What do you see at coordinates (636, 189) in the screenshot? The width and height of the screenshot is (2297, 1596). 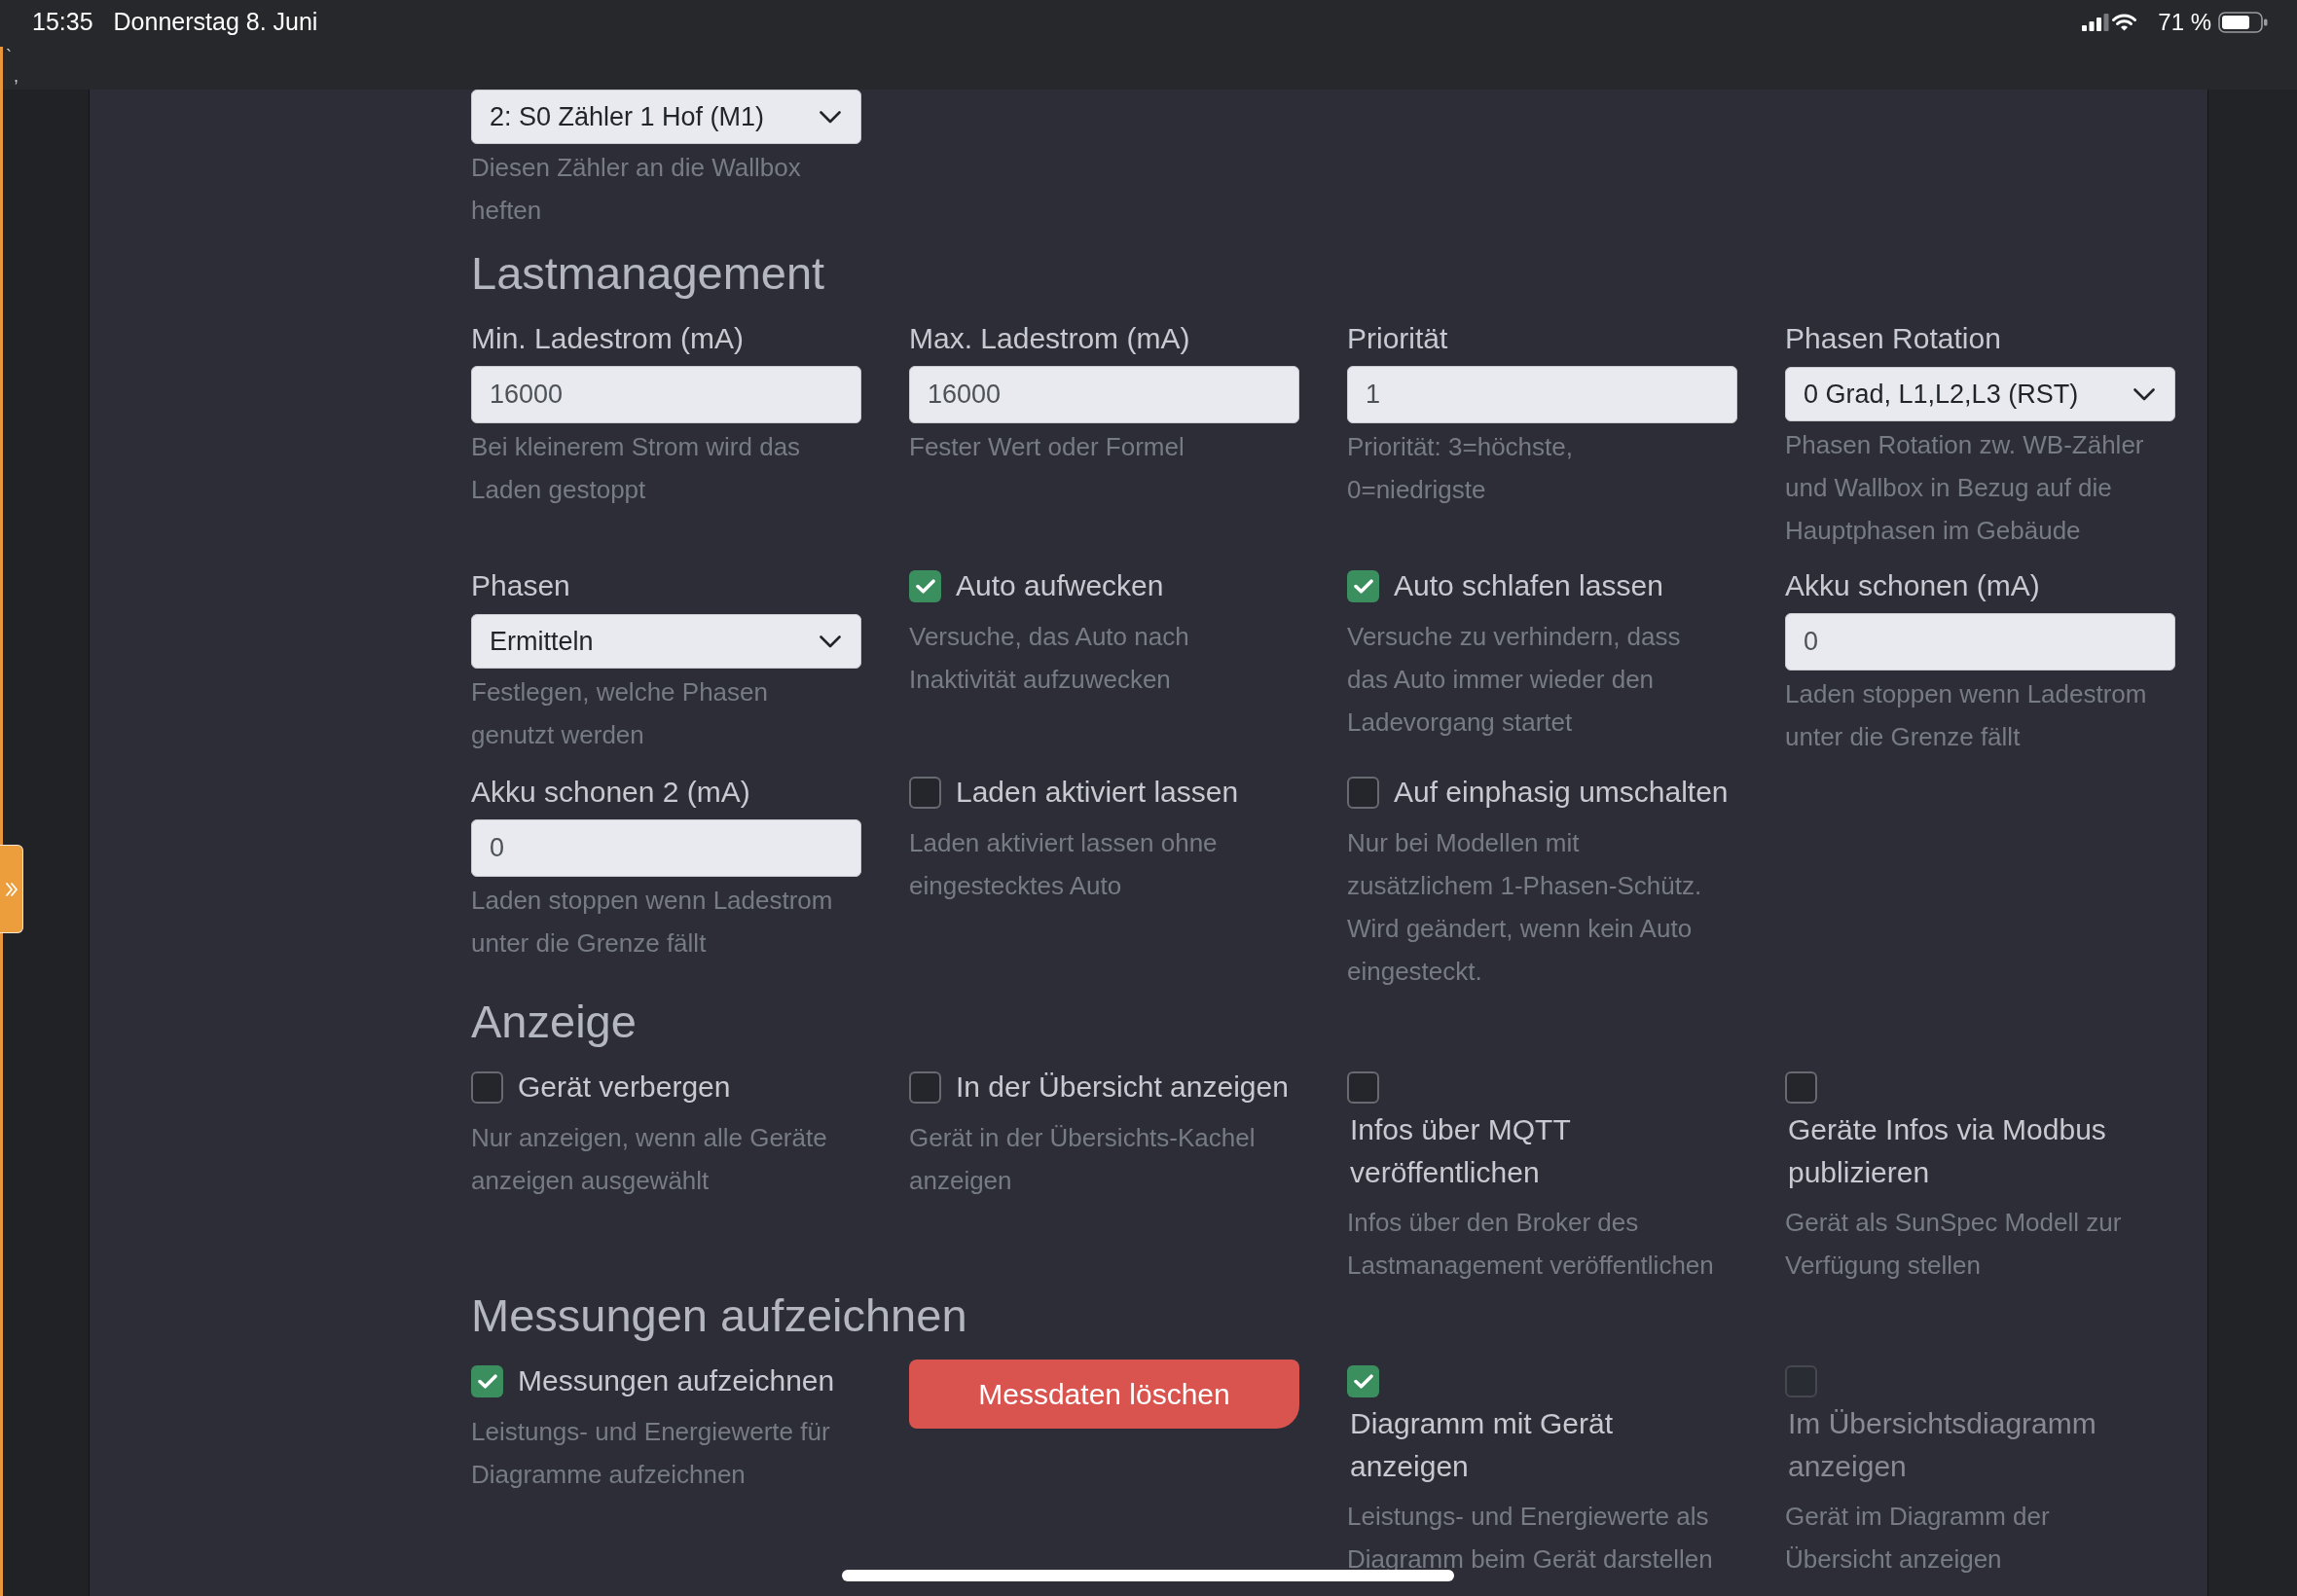 I see `help-text: Diesen Zähler an die Wallbox heften` at bounding box center [636, 189].